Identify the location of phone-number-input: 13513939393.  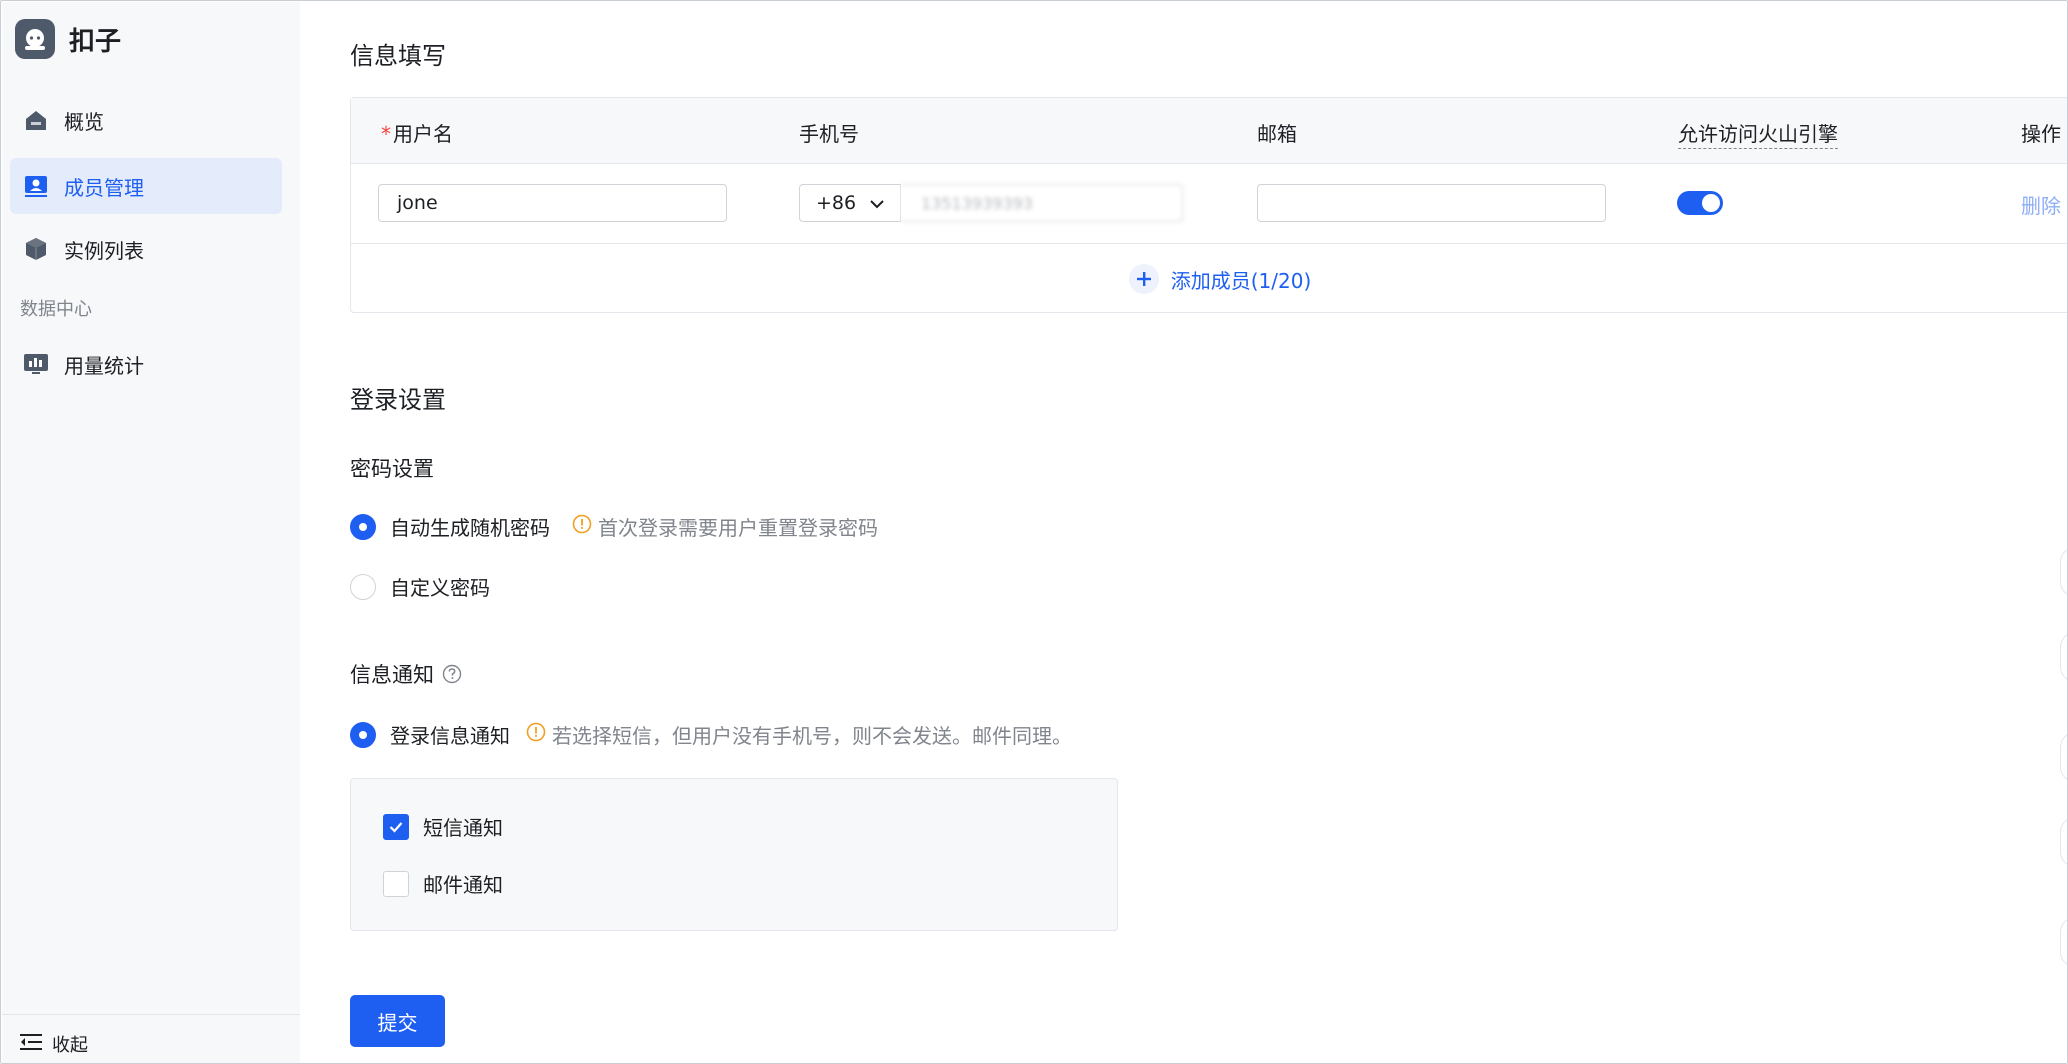
(1042, 203).